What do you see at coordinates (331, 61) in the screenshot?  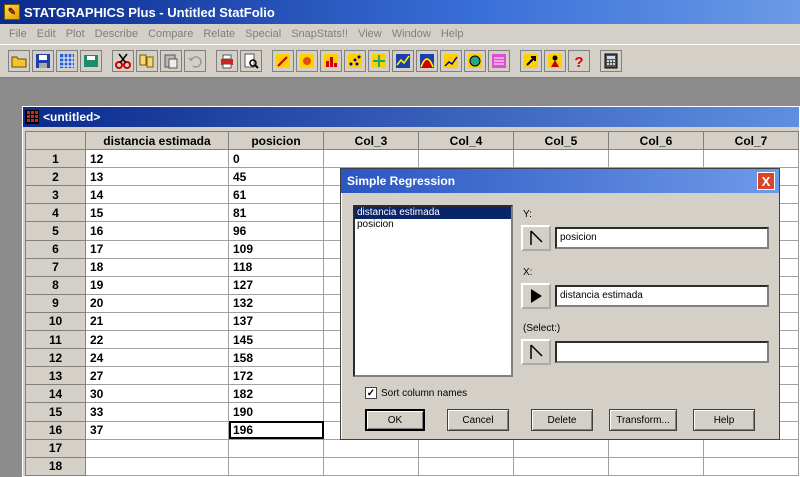 I see `bar-chart-icon` at bounding box center [331, 61].